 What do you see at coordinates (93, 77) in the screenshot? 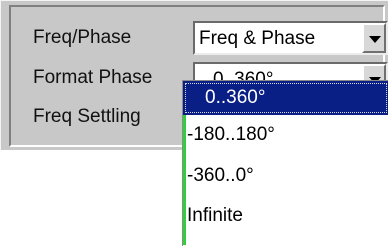
I see `format-phase-label: Format Phase` at bounding box center [93, 77].